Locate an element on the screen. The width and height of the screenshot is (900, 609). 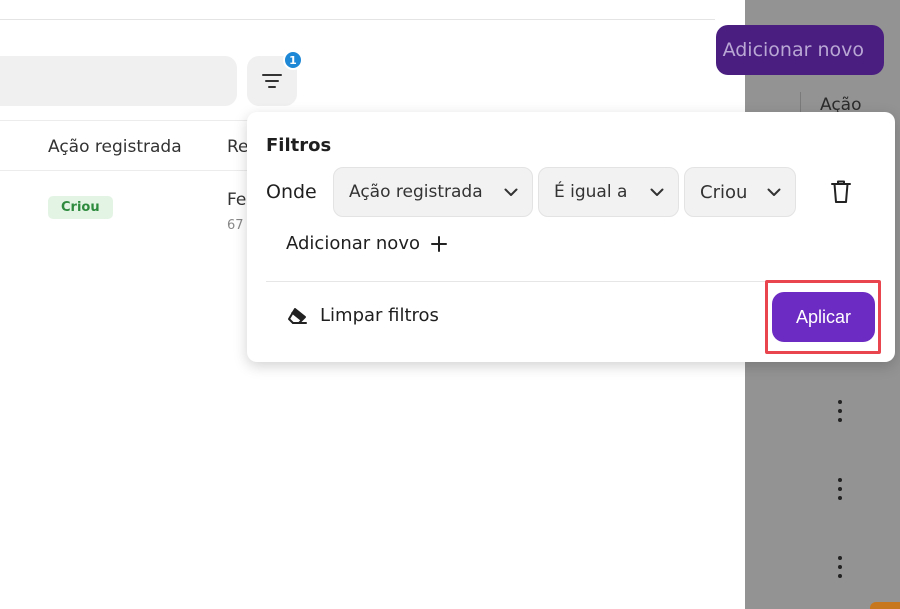
operator-select: É igual a is located at coordinates (608, 192).